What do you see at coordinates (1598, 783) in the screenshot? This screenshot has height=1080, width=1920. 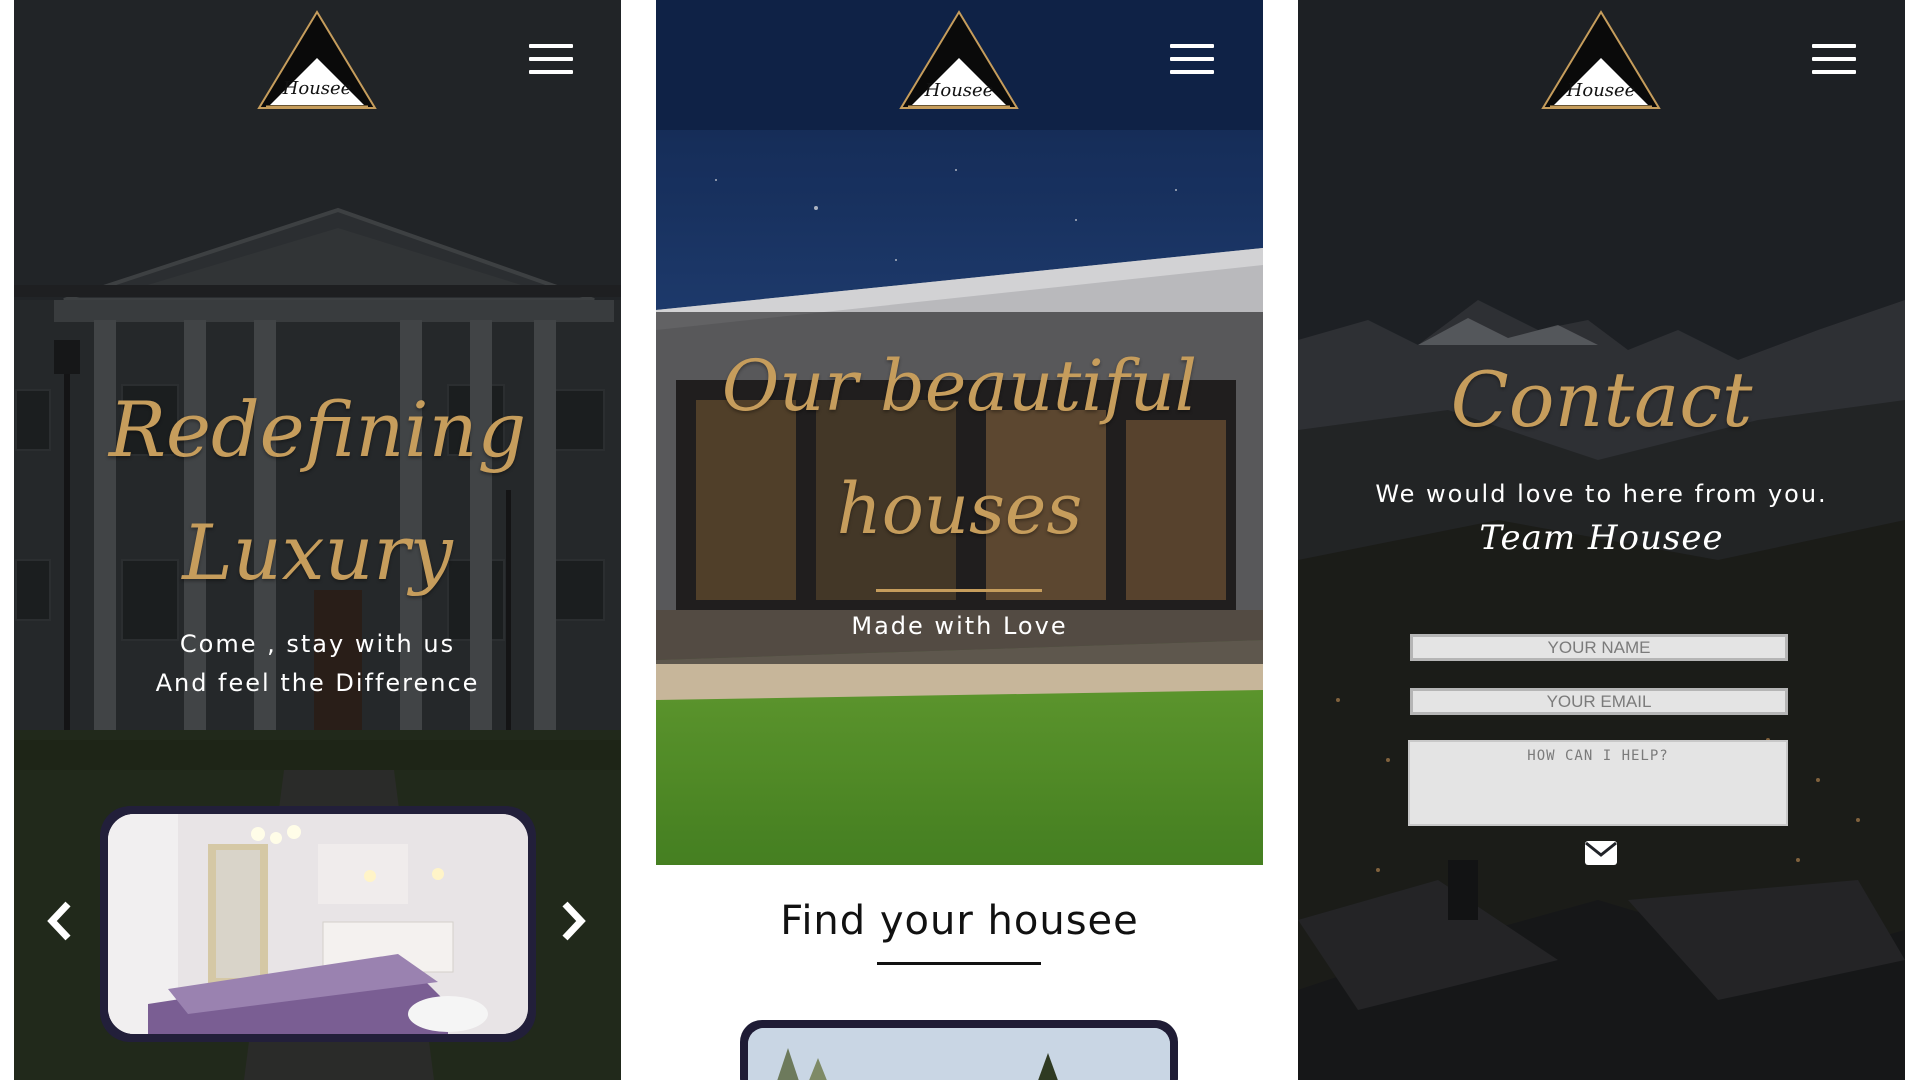 I see `message-field` at bounding box center [1598, 783].